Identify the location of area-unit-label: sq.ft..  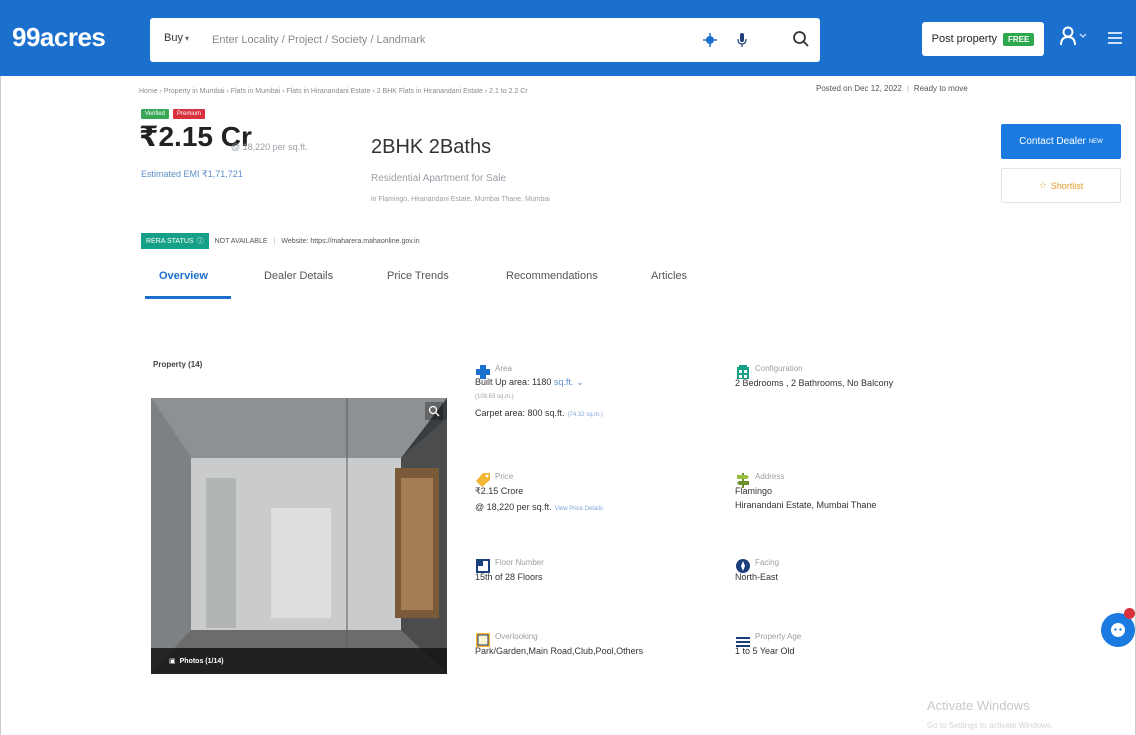
(563, 382).